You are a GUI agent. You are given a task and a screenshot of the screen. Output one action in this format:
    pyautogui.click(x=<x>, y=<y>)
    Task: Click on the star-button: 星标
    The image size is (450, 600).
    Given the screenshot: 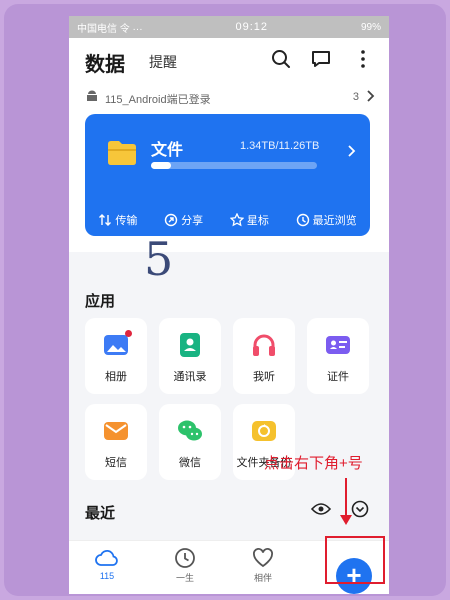 What is the action you would take?
    pyautogui.click(x=249, y=220)
    